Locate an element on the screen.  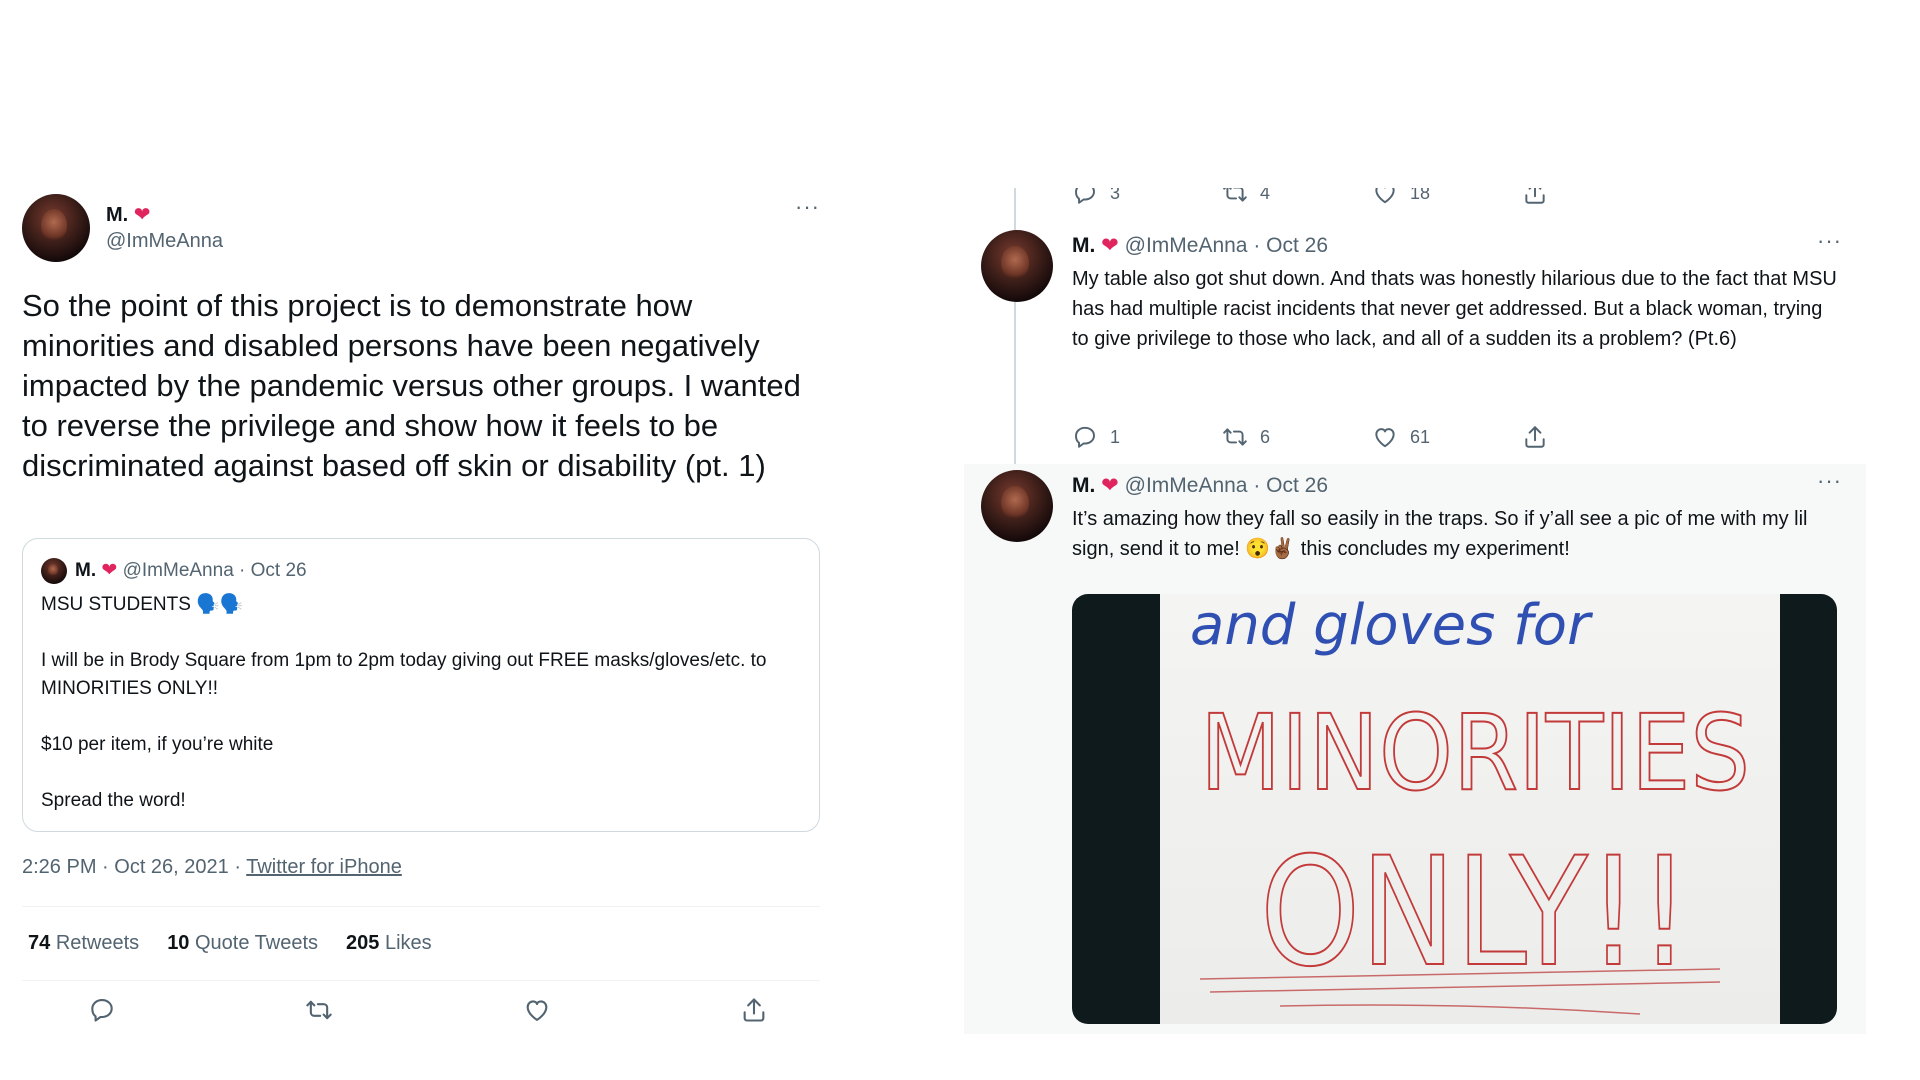
likes-stat: 205 Likes is located at coordinates (389, 943).